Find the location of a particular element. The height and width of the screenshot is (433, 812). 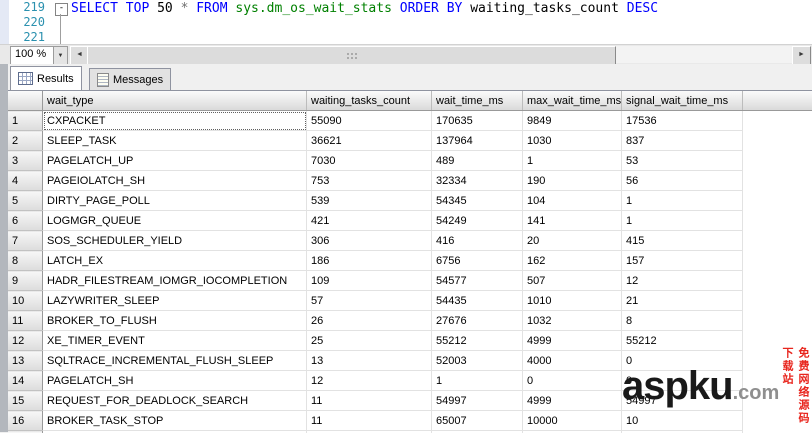

grid-cell: 416 is located at coordinates (477, 241).